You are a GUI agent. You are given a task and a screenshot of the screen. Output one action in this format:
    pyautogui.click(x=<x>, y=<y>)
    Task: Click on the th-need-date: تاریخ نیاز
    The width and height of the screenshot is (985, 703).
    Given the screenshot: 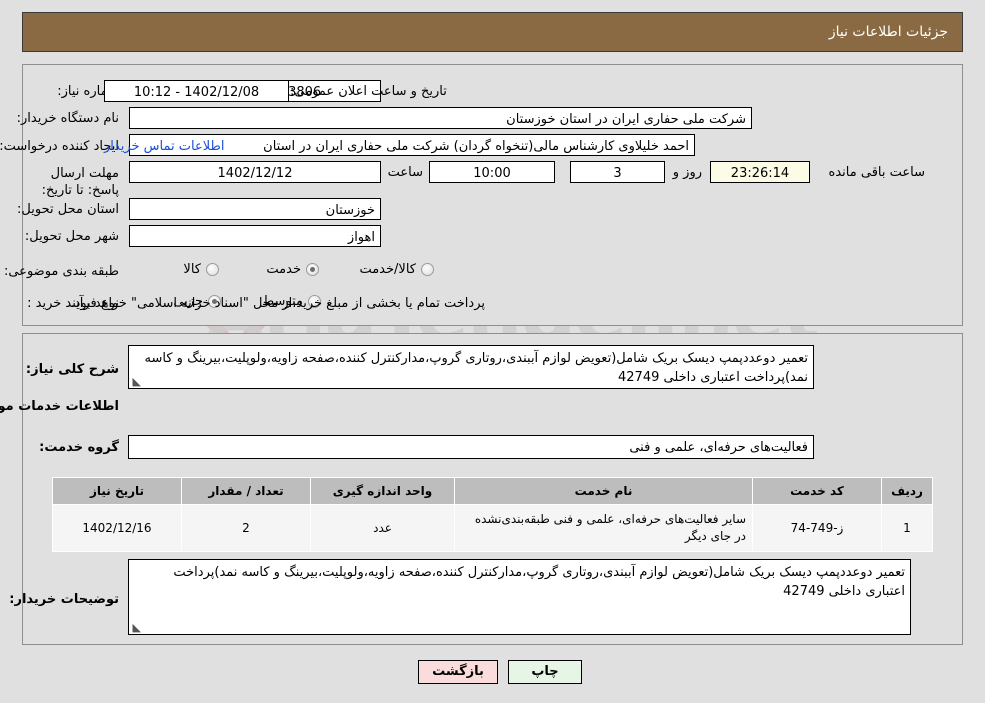 What is the action you would take?
    pyautogui.click(x=117, y=491)
    